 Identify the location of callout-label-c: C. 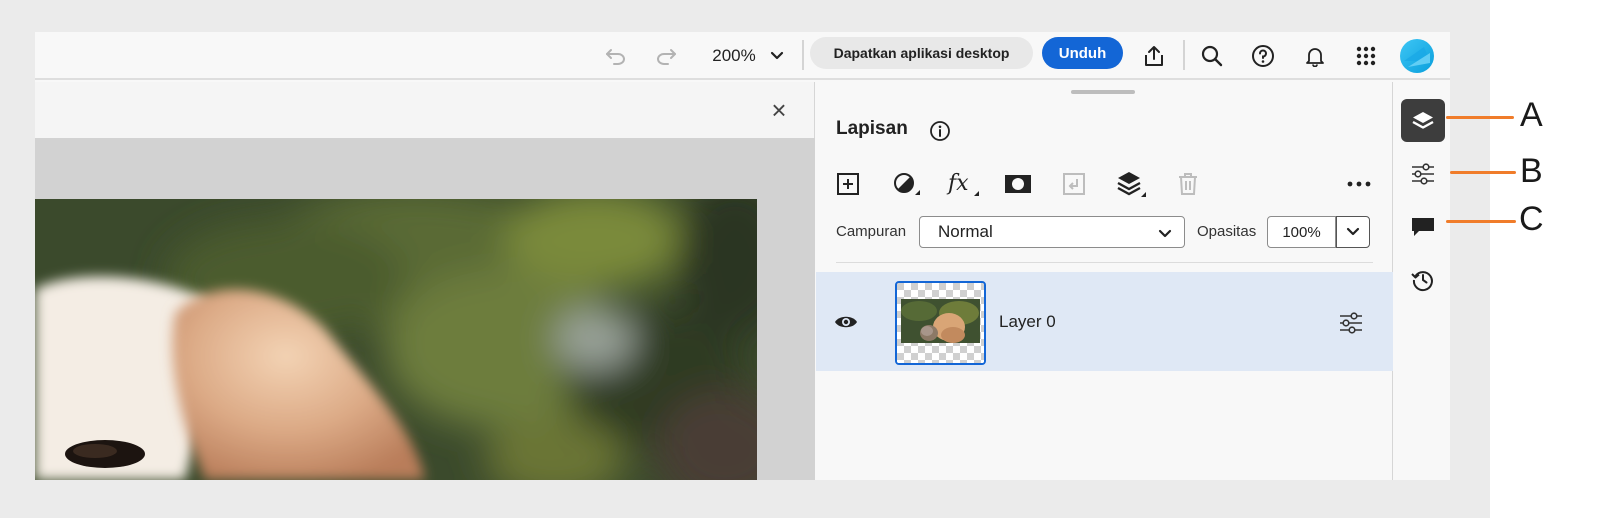
(1531, 219).